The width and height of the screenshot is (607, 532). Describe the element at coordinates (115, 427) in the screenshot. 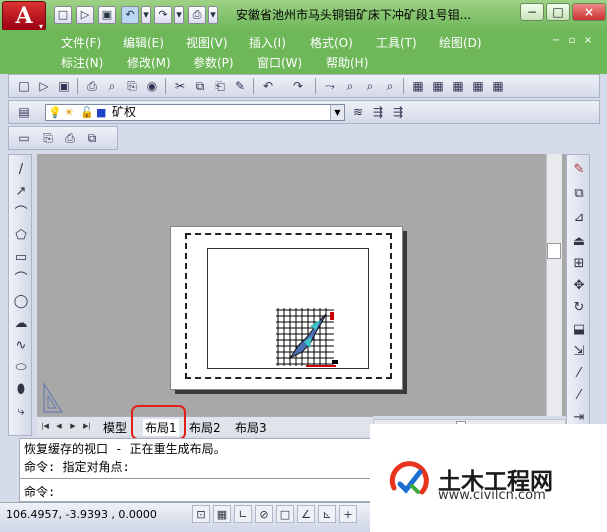

I see `tab-model: 模型` at that location.